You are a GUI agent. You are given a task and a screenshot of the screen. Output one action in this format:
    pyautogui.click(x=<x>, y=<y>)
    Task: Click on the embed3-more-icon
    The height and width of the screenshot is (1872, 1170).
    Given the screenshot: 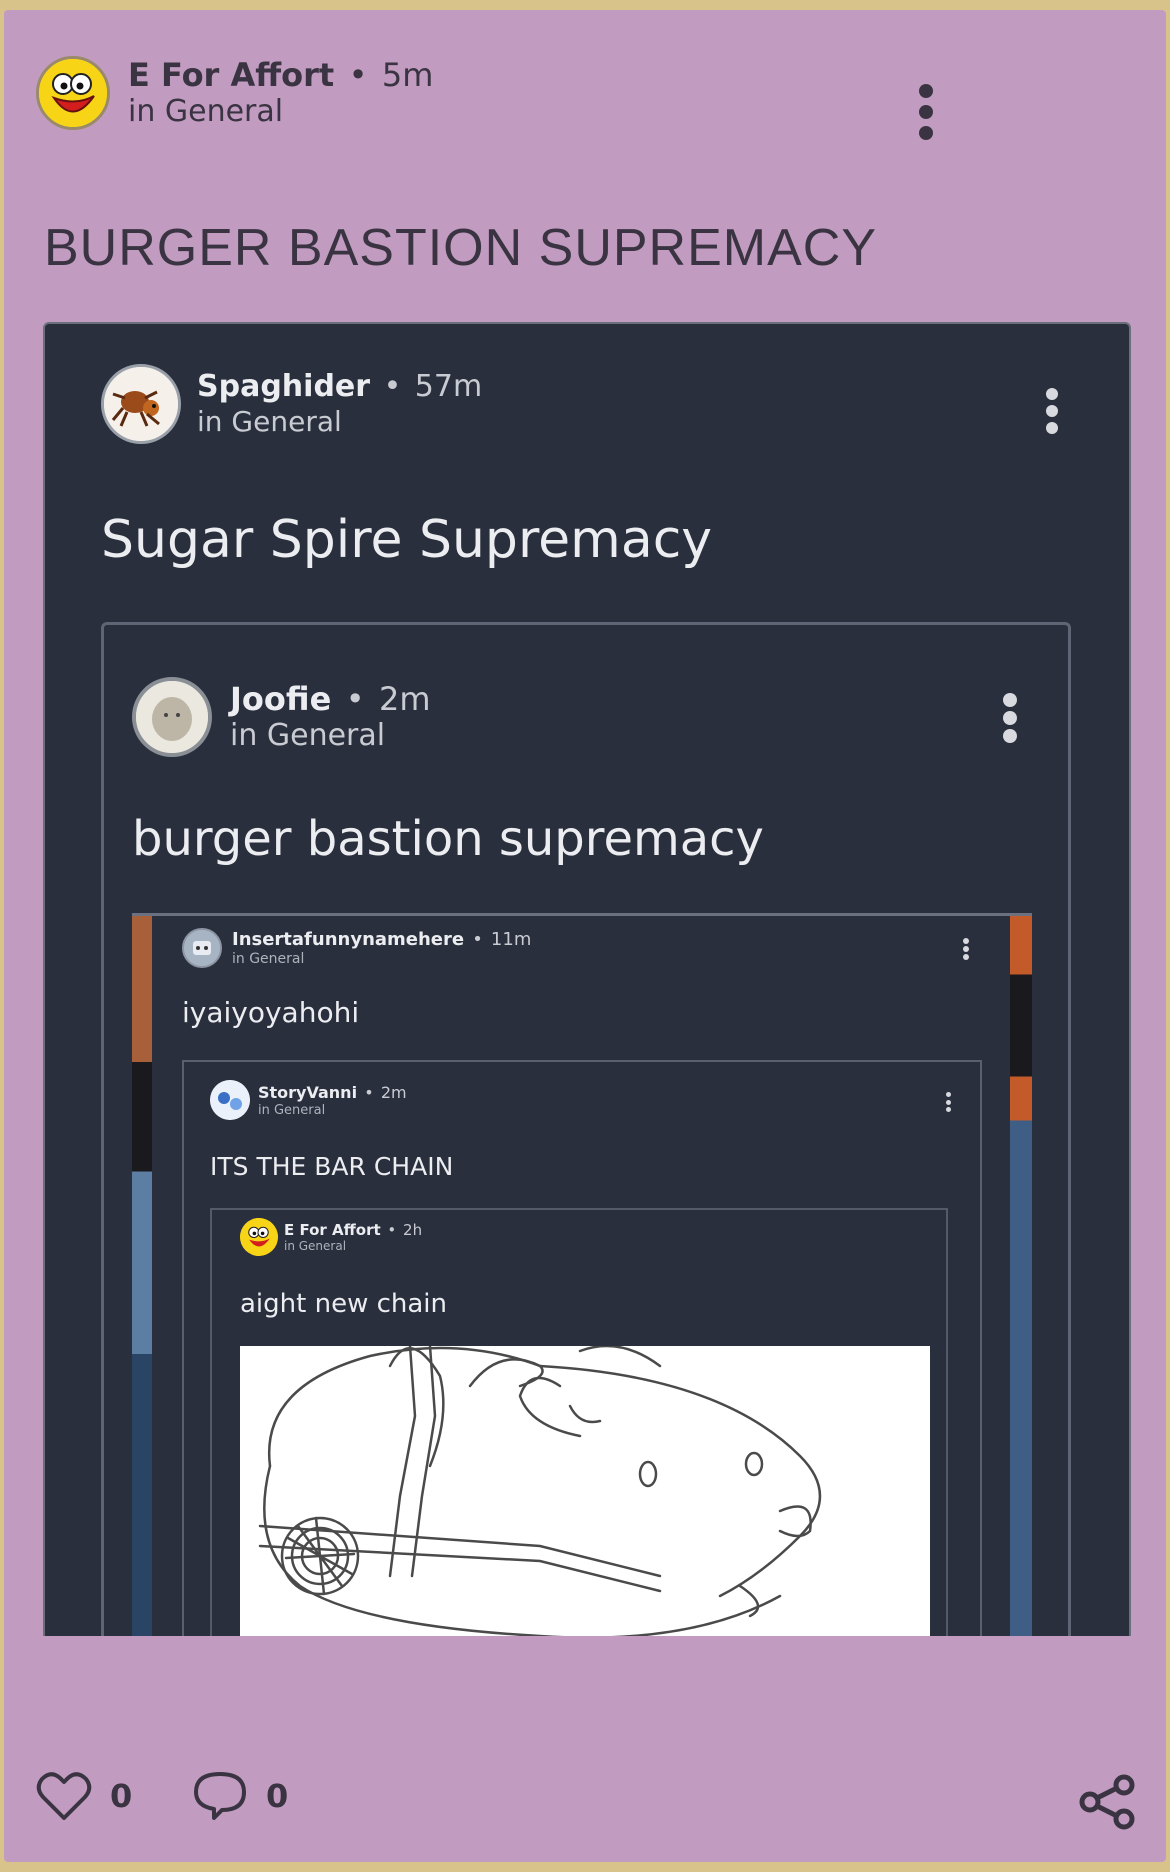 What is the action you would take?
    pyautogui.click(x=966, y=949)
    